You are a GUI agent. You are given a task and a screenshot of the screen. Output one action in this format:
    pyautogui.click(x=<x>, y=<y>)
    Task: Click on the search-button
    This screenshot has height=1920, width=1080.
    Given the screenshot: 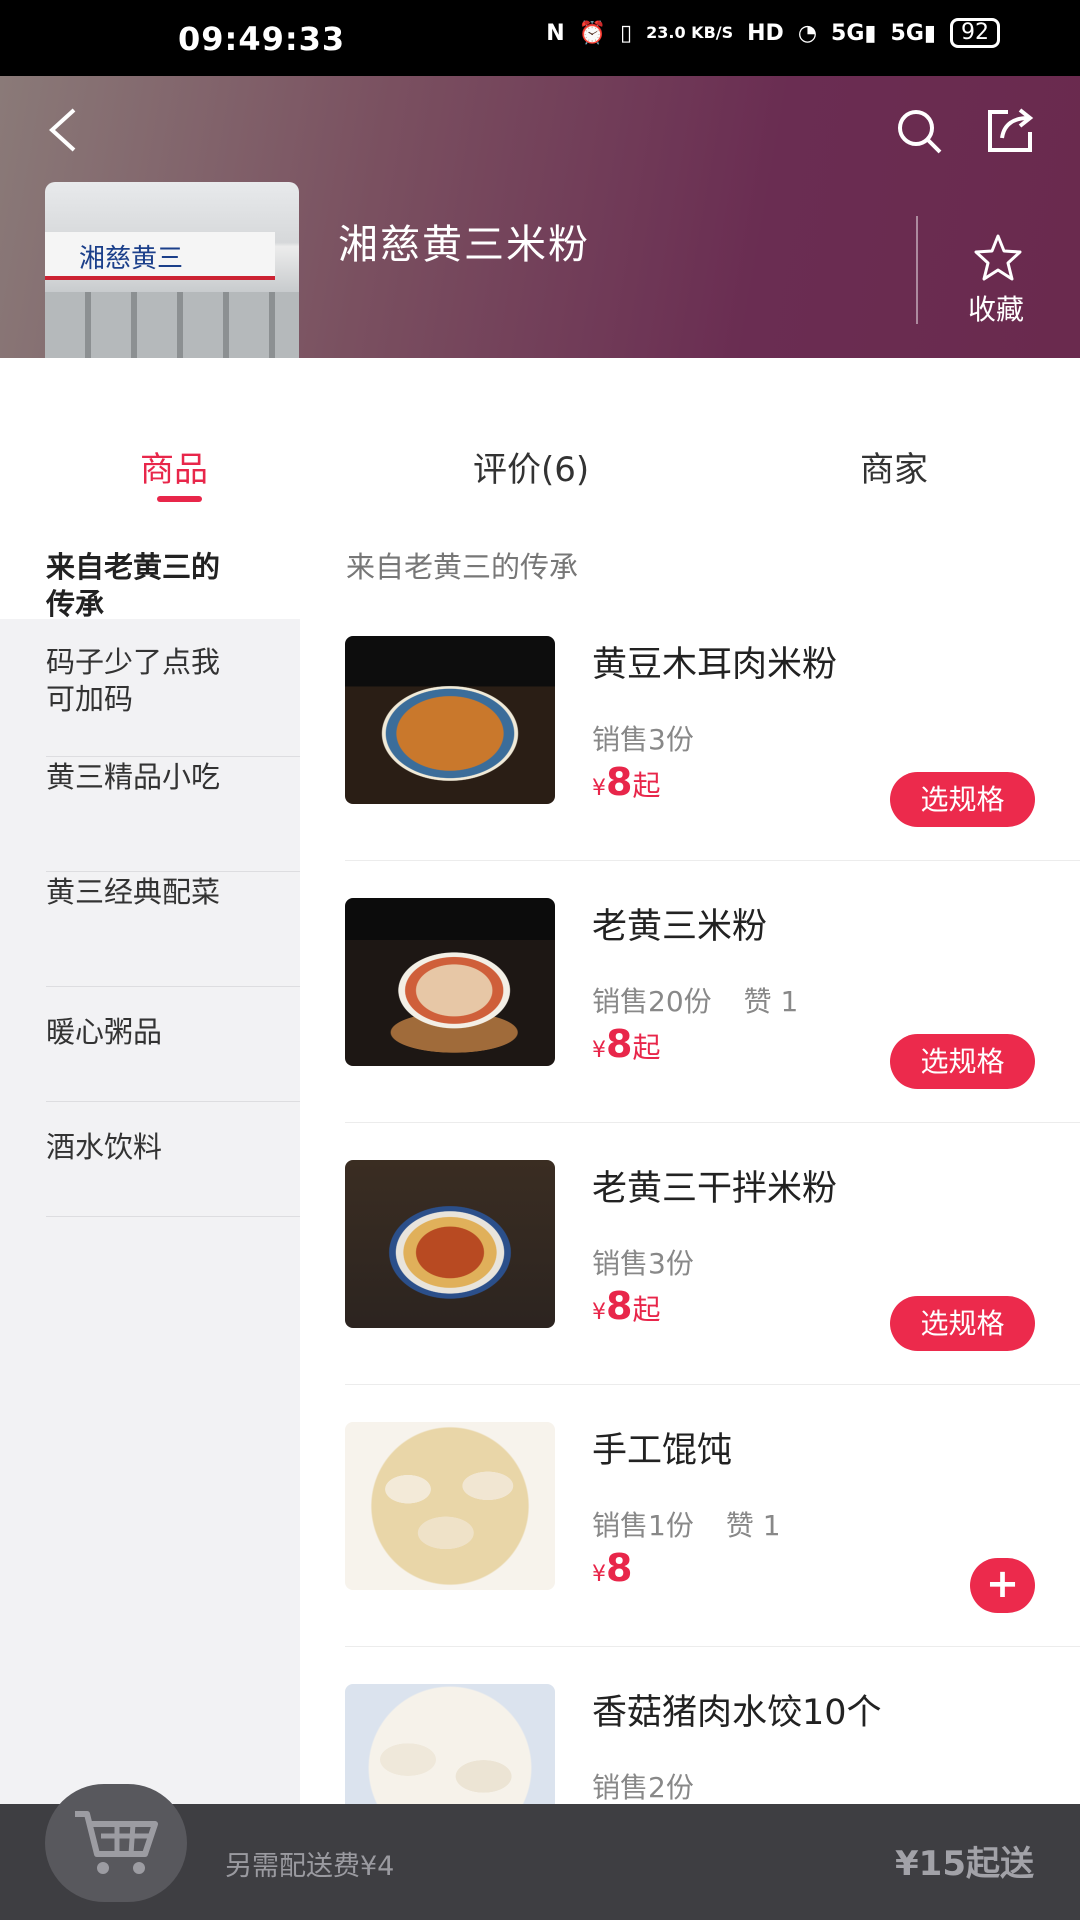 What is the action you would take?
    pyautogui.click(x=920, y=132)
    